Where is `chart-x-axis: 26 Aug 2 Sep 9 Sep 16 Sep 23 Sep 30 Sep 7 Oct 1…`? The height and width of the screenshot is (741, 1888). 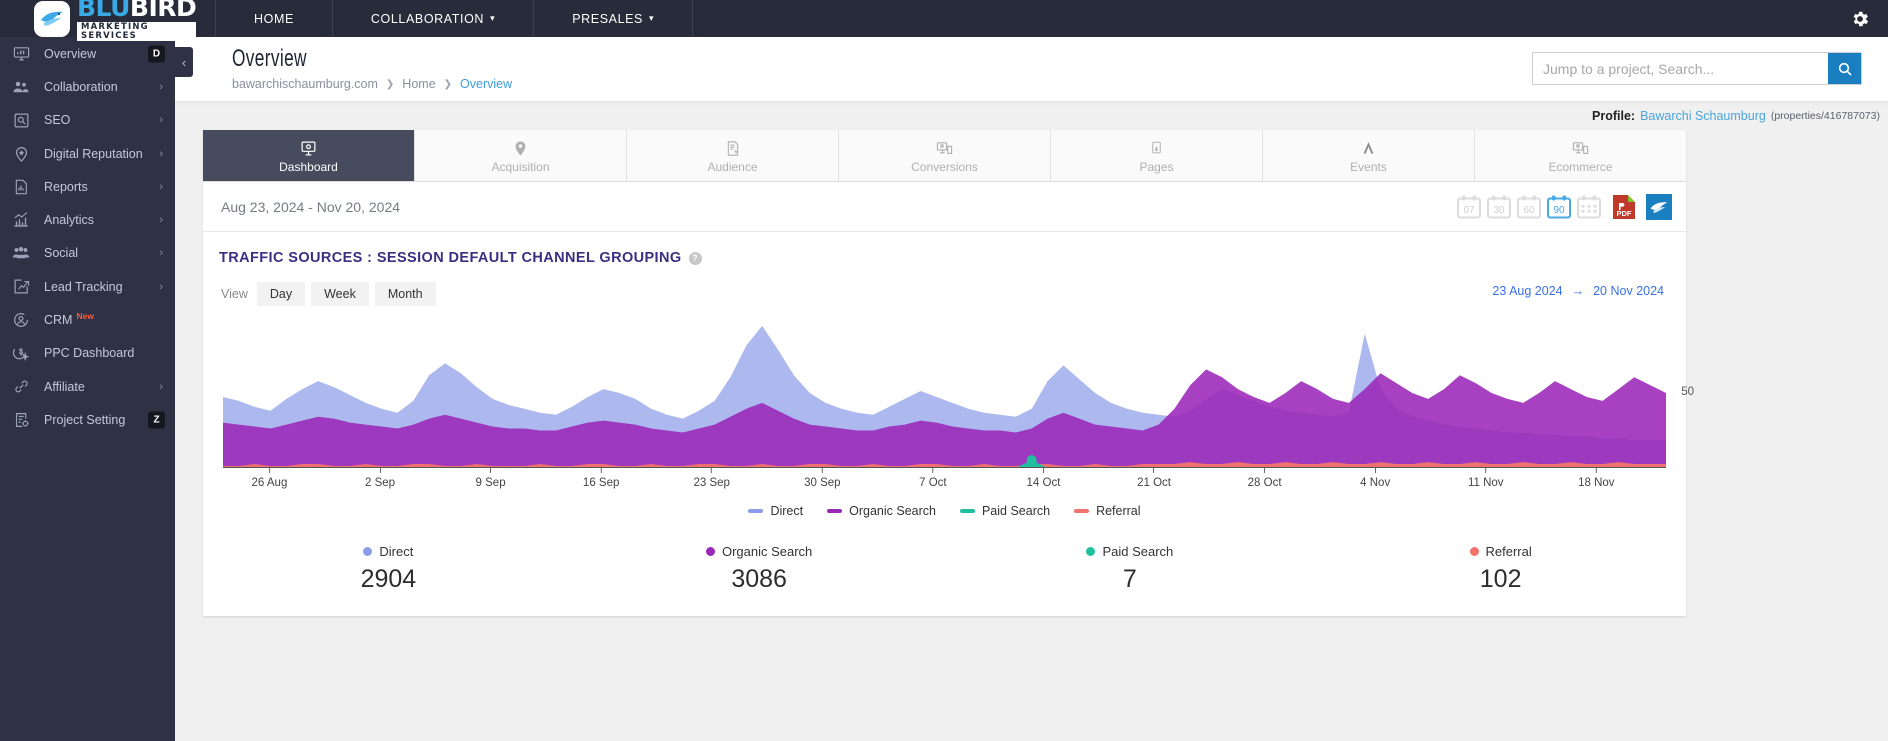
chart-x-axis: 26 Aug 2 Sep 9 Sep 16 Sep 23 Sep 30 Sep 7 Oct 1… is located at coordinates (944, 484).